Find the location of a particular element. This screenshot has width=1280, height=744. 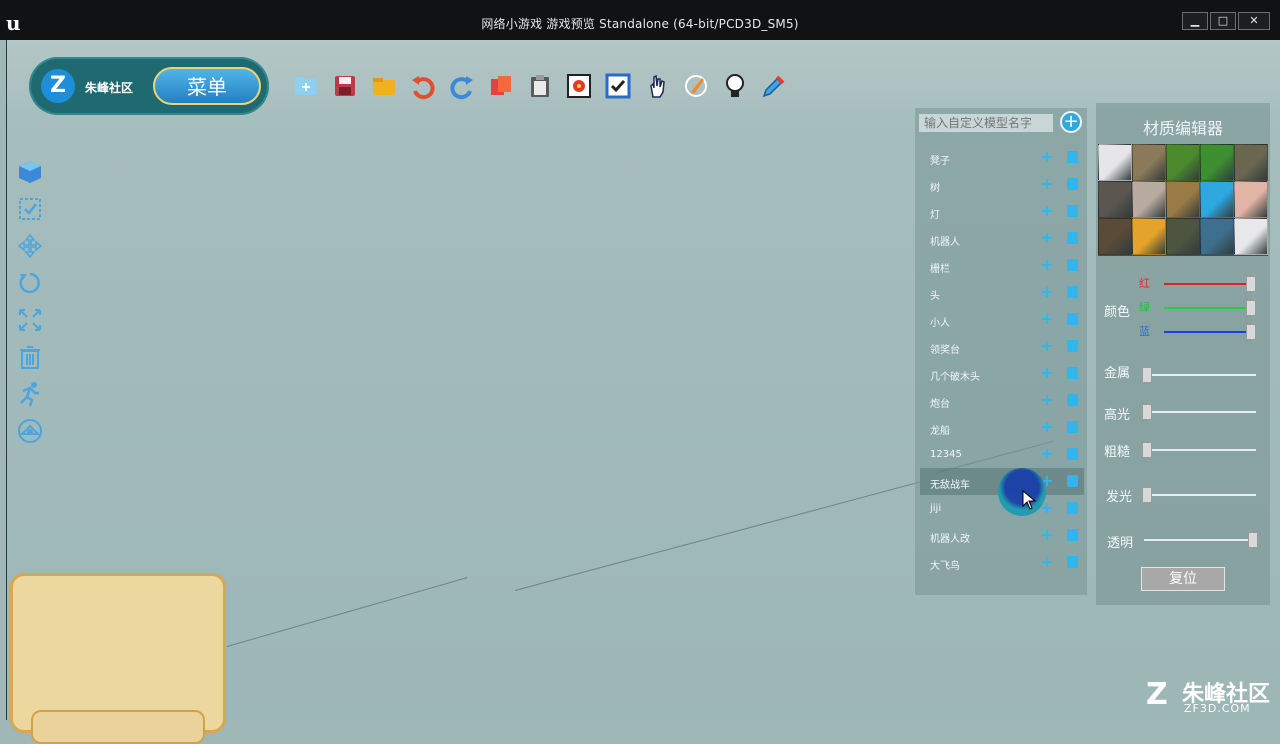

blue-slider-knob is located at coordinates (1251, 332).